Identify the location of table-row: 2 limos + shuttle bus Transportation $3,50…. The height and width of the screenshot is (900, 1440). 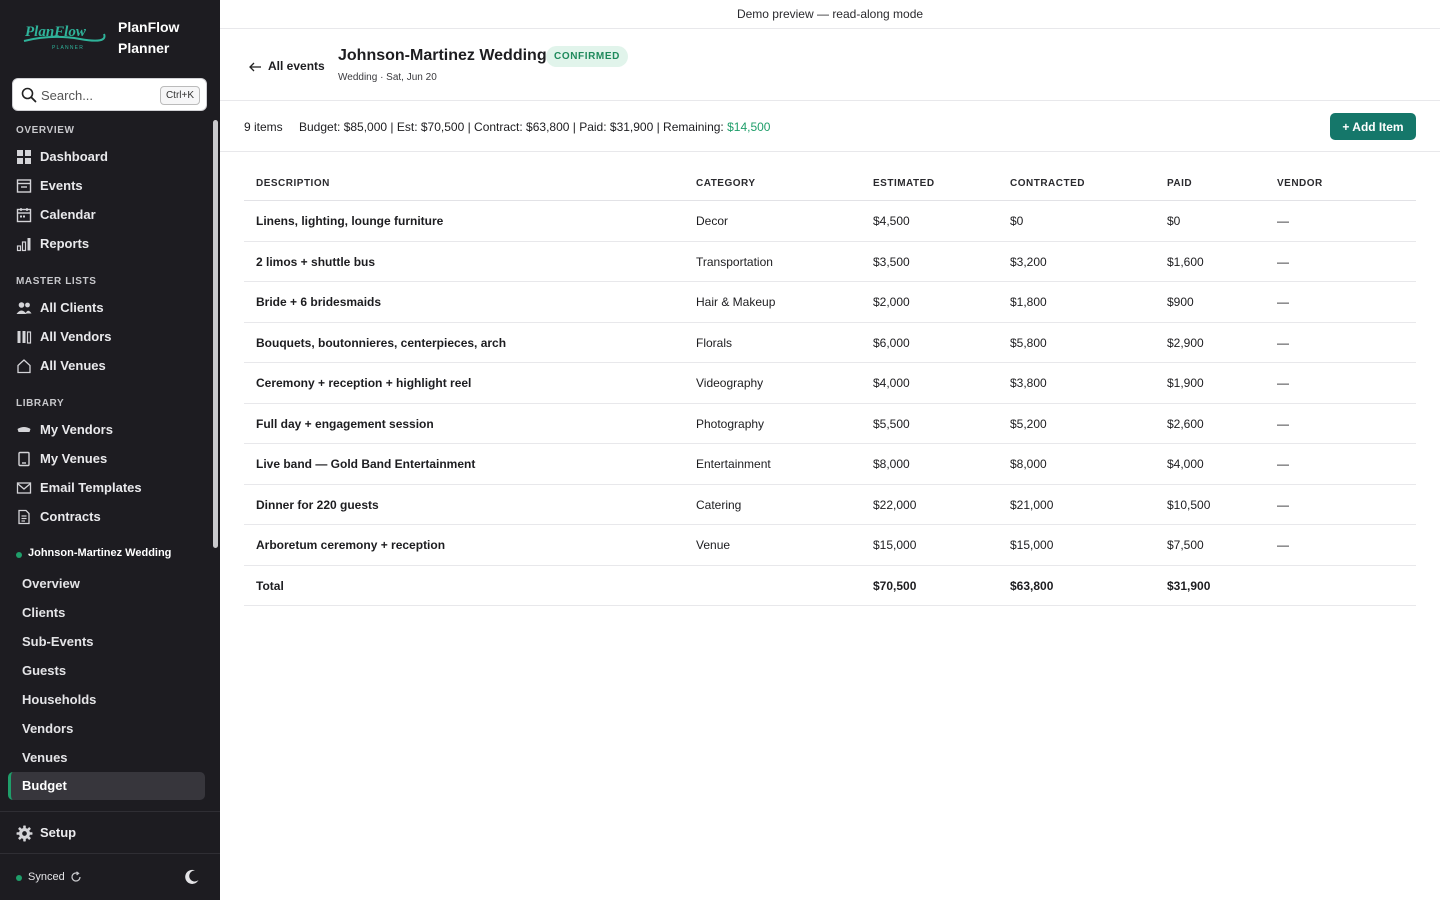
(830, 262).